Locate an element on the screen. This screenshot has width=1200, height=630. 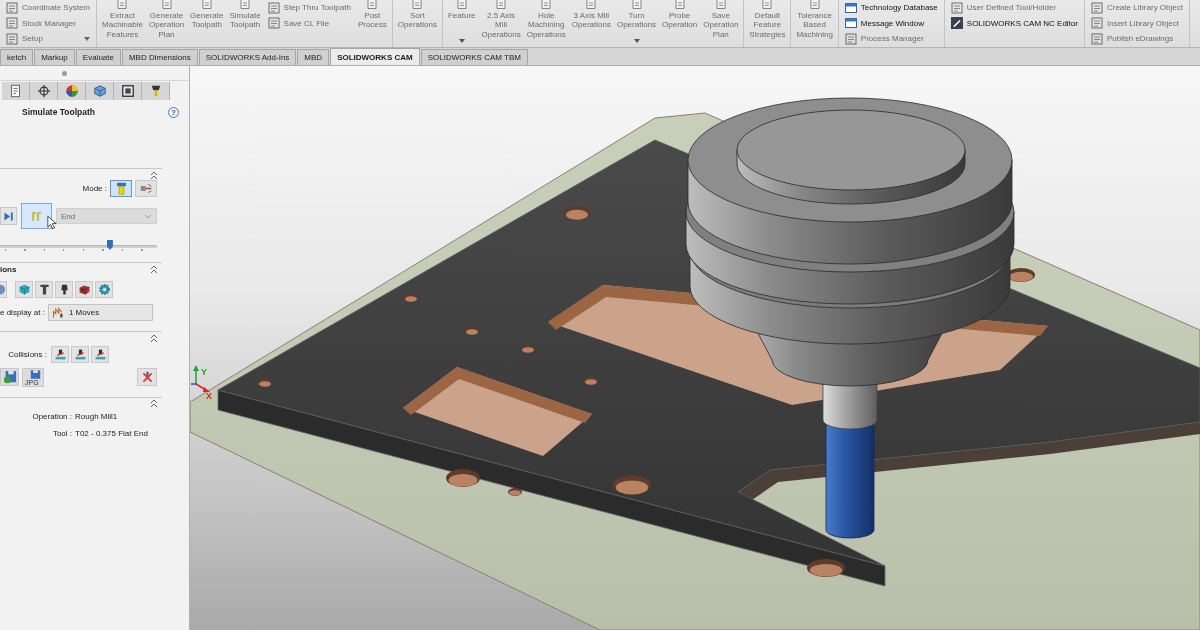
spindle-icon is located at coordinates (146, 188).